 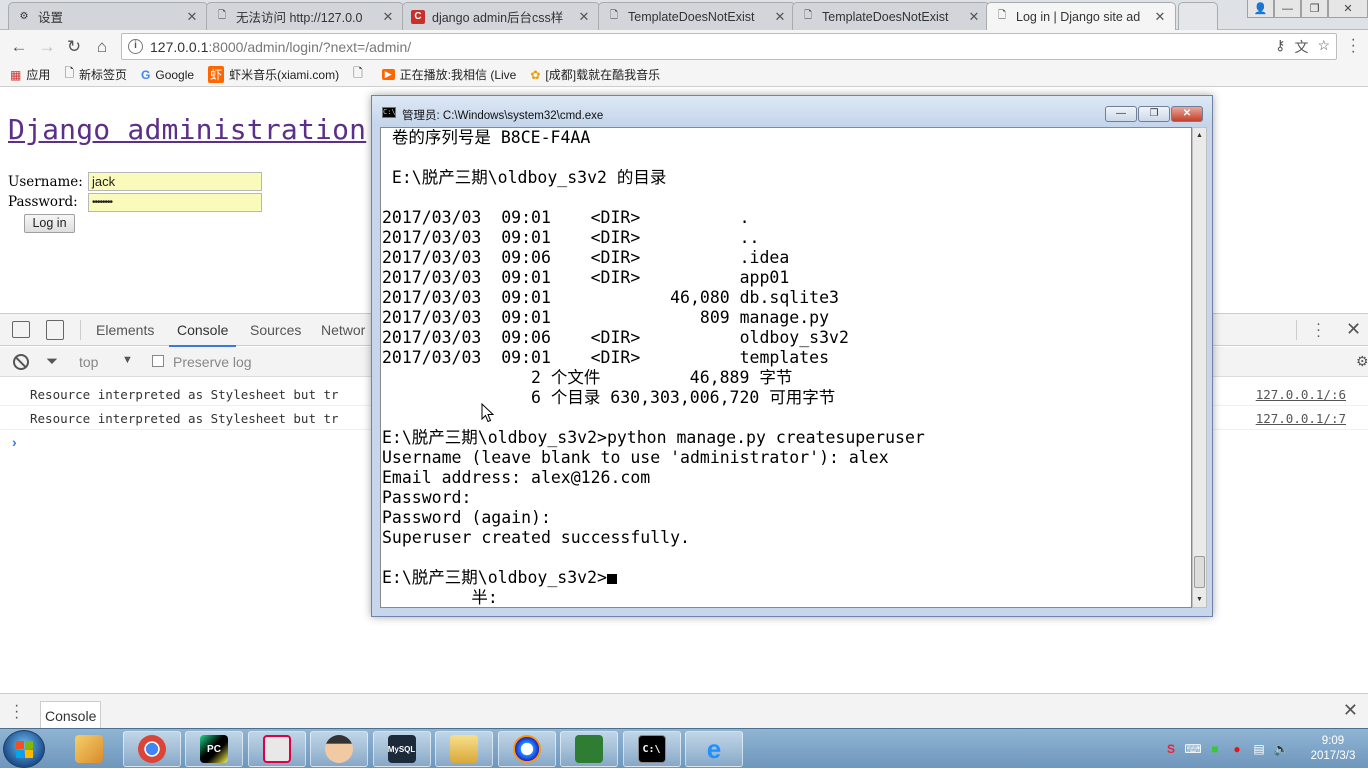 I want to click on info-icon: i, so click(x=135, y=46).